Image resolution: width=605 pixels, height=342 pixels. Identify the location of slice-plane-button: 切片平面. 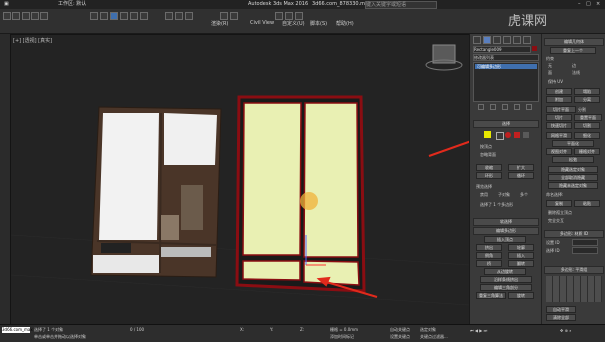
(561, 109).